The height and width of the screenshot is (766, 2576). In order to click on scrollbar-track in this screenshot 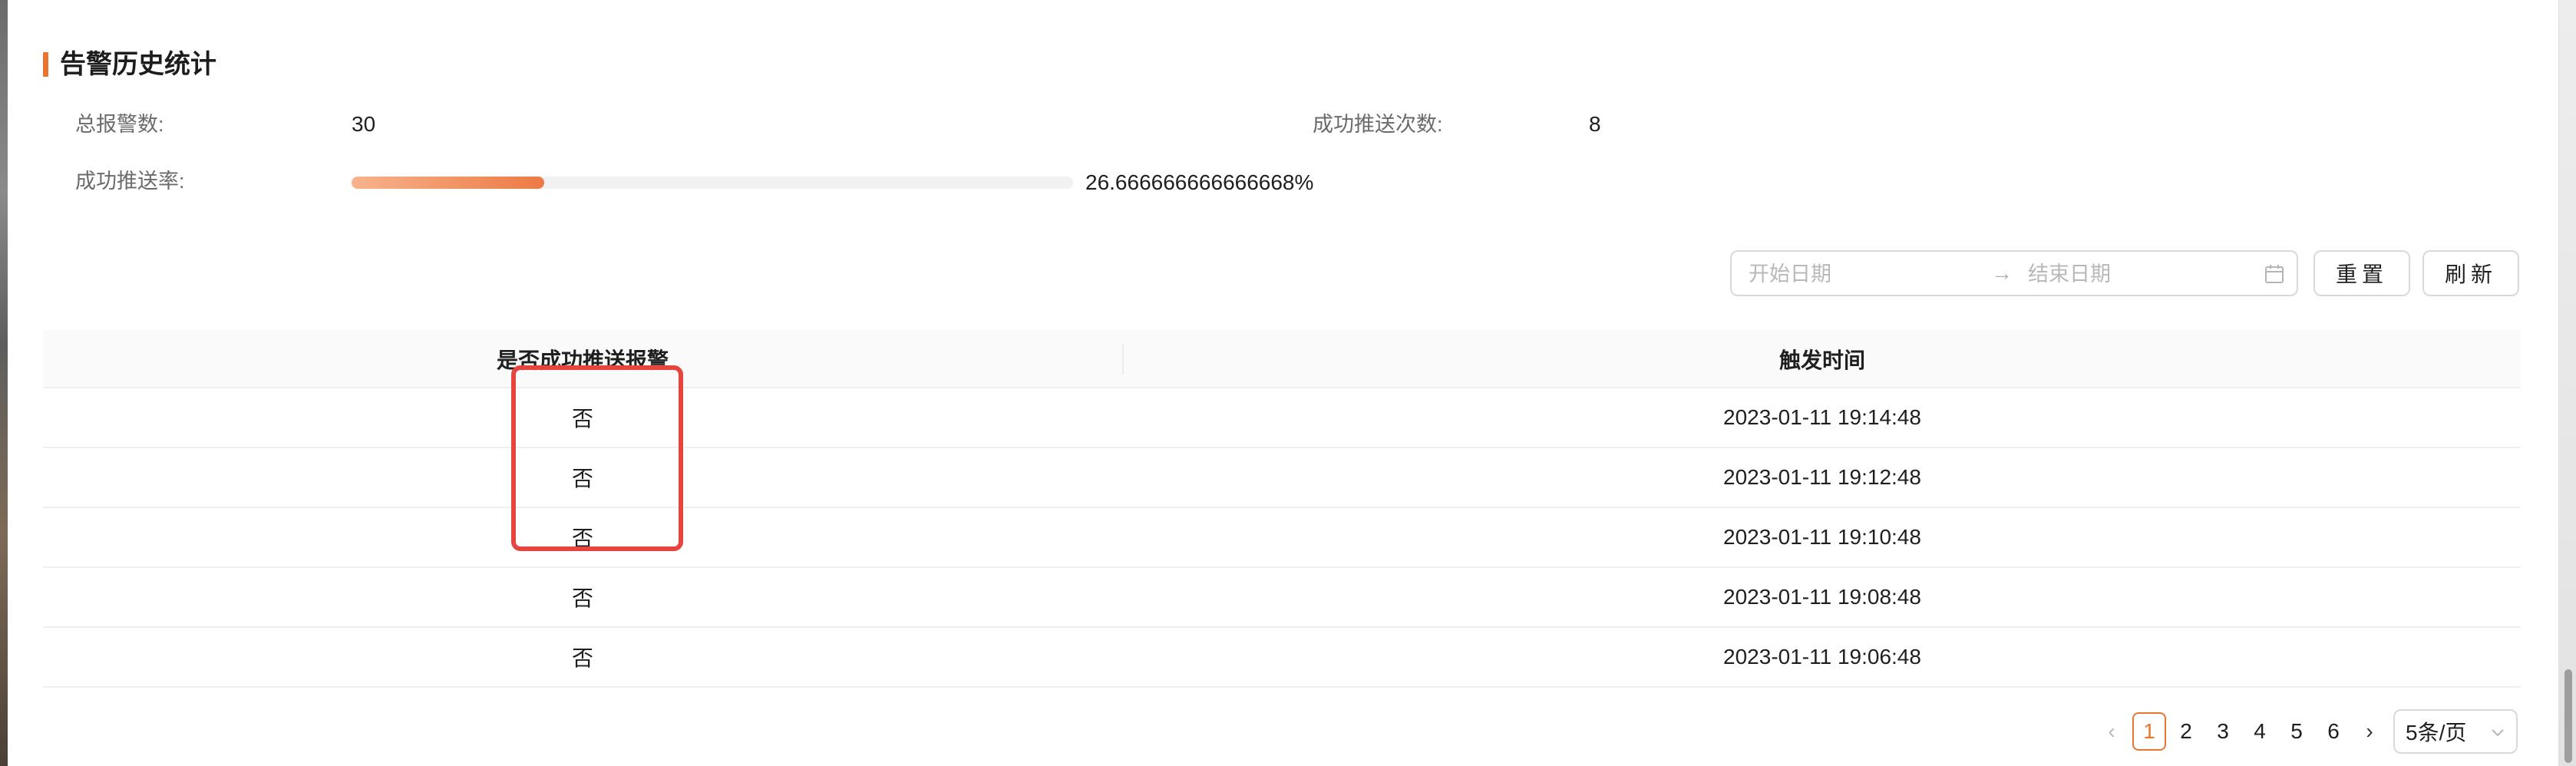, I will do `click(2567, 383)`.